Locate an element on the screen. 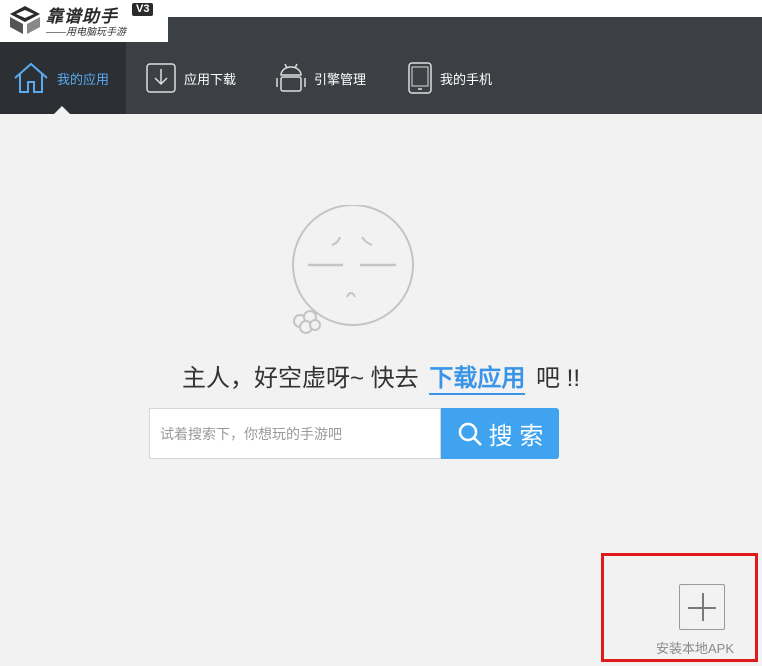  install-local-apk-label: 安装本地APK is located at coordinates (695, 647).